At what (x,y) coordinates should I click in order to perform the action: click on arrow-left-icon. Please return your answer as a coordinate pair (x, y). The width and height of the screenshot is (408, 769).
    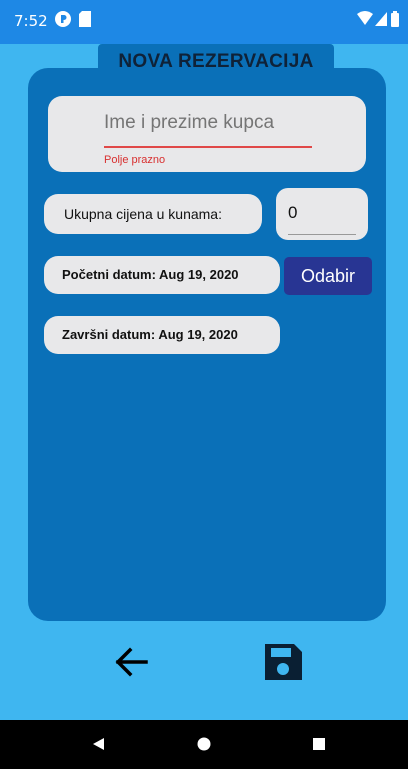
    Looking at the image, I should click on (131, 662).